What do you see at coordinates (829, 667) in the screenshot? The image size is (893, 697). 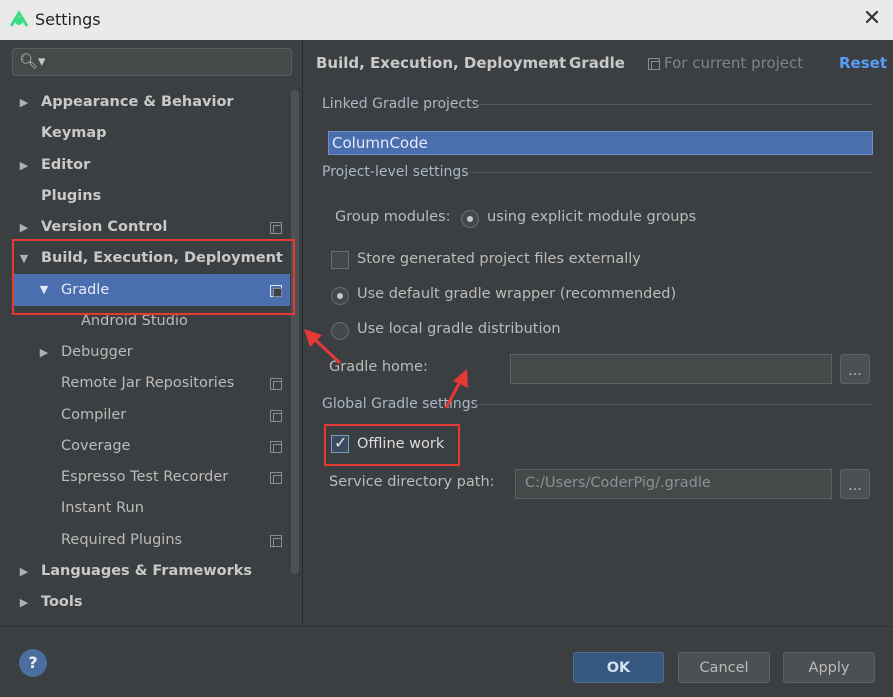 I see `apply-button: Apply` at bounding box center [829, 667].